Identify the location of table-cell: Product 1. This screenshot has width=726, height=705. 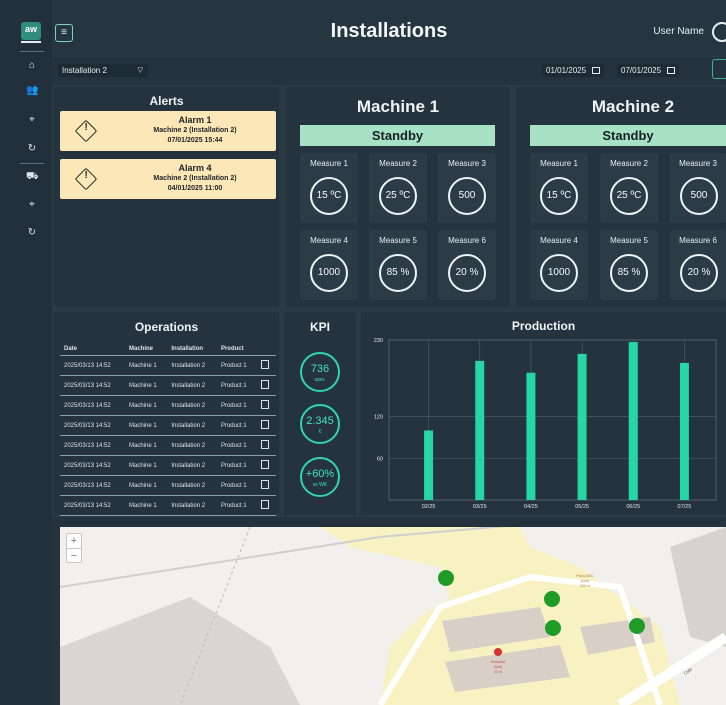
(236, 445).